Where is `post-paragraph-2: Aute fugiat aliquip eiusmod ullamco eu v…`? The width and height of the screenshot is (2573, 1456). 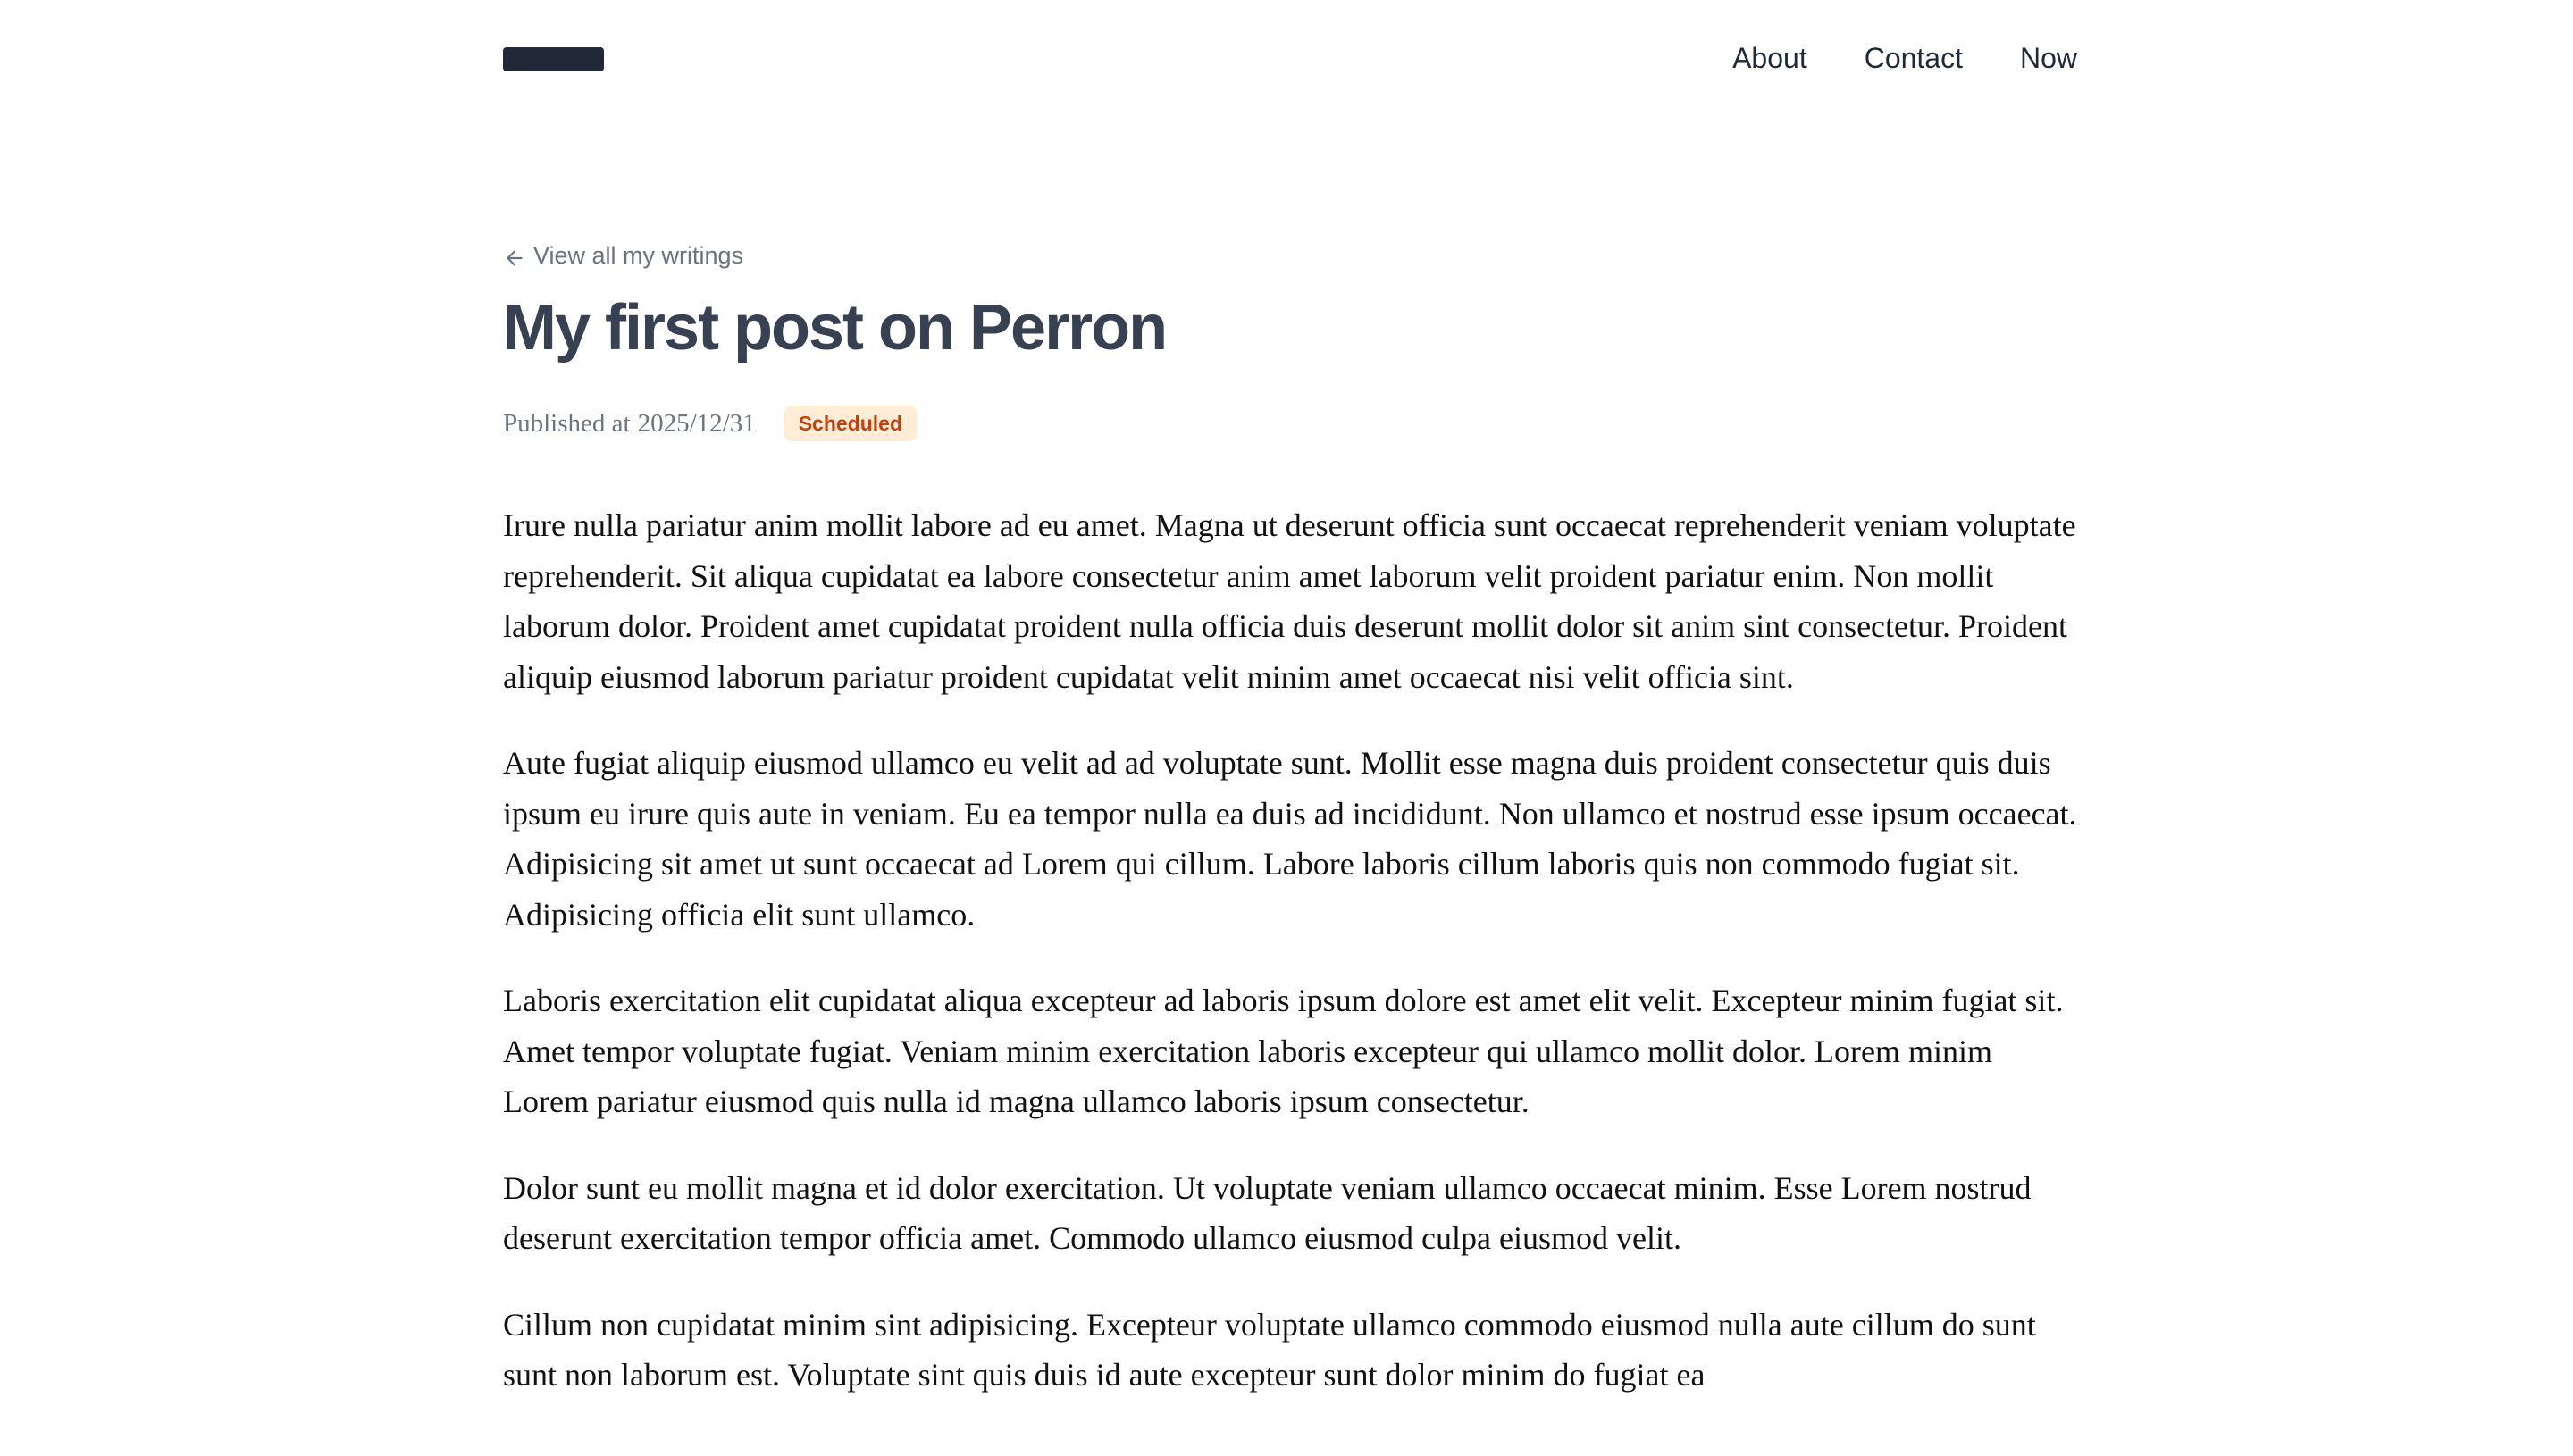 post-paragraph-2: Aute fugiat aliquip eiusmod ullamco eu v… is located at coordinates (1290, 839).